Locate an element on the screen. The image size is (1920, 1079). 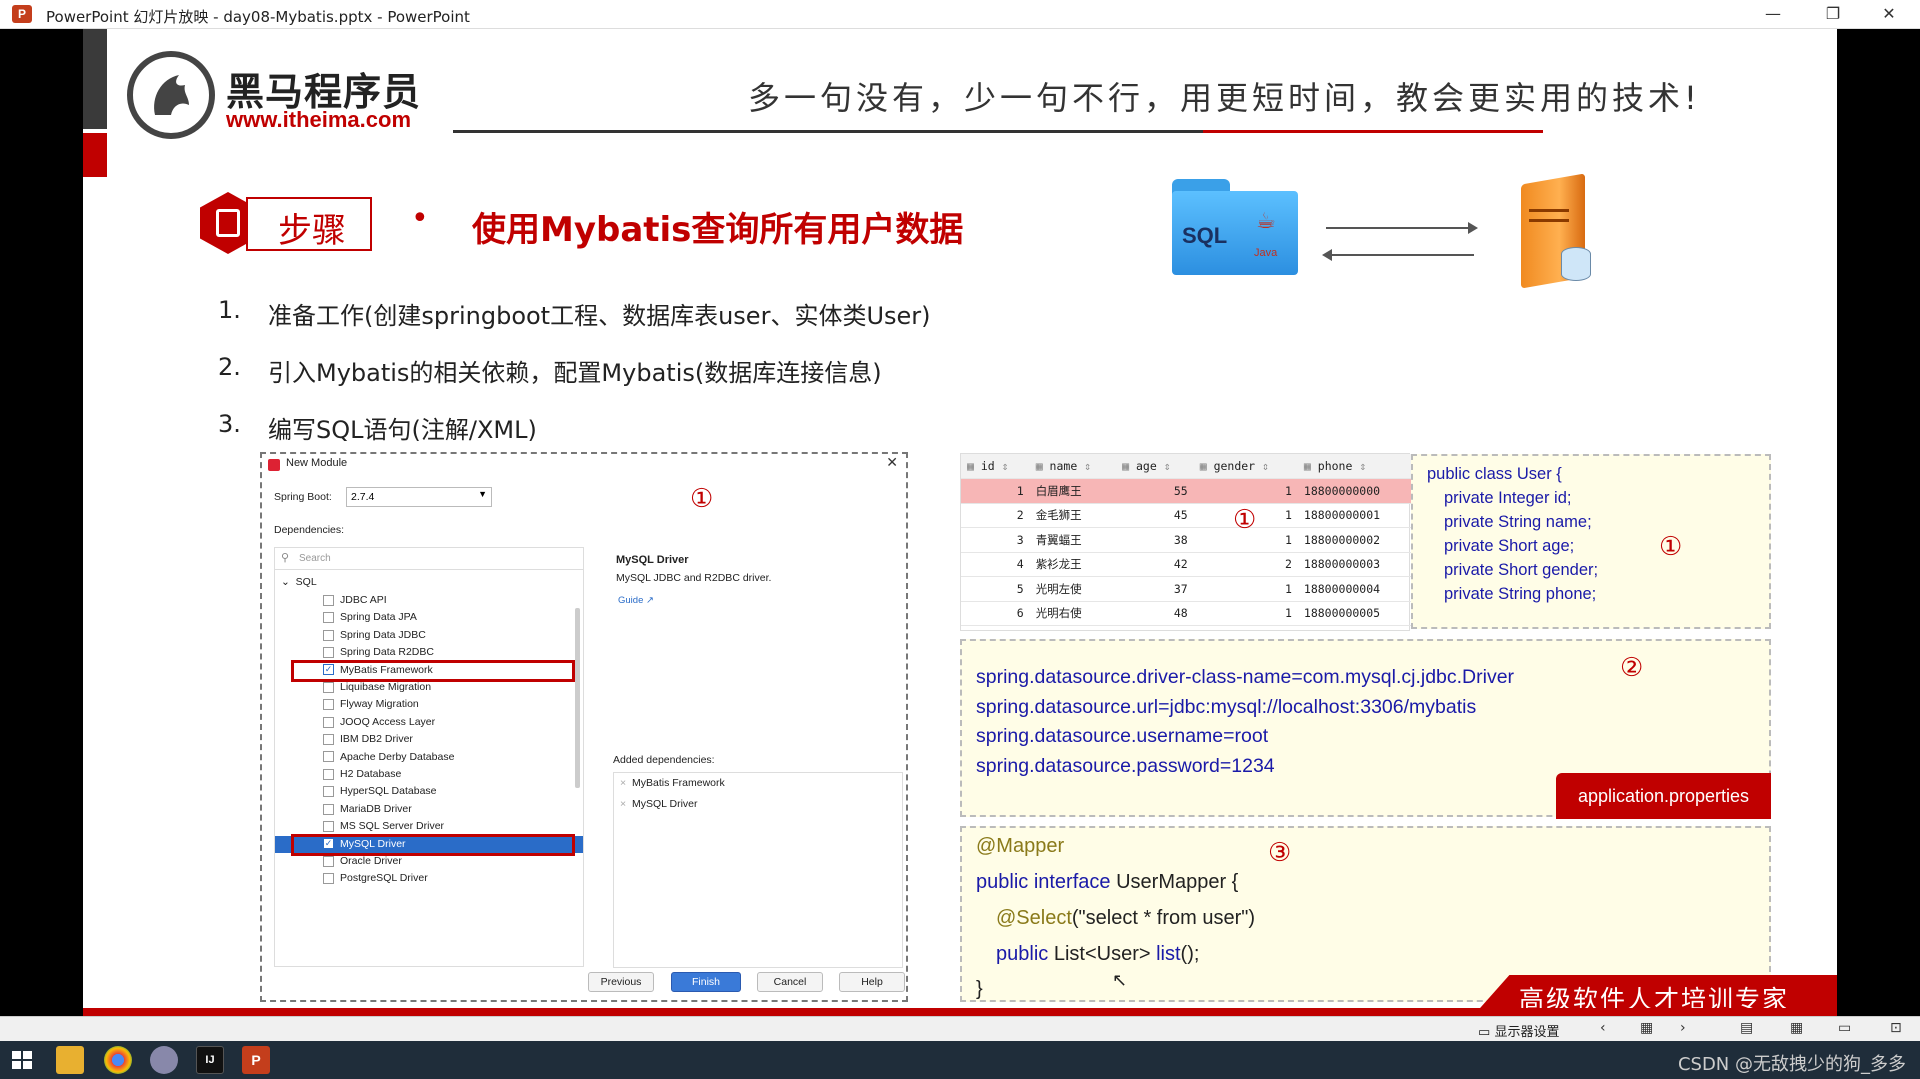
dependency-item: Spring Data JPA is located at coordinates (429, 617).